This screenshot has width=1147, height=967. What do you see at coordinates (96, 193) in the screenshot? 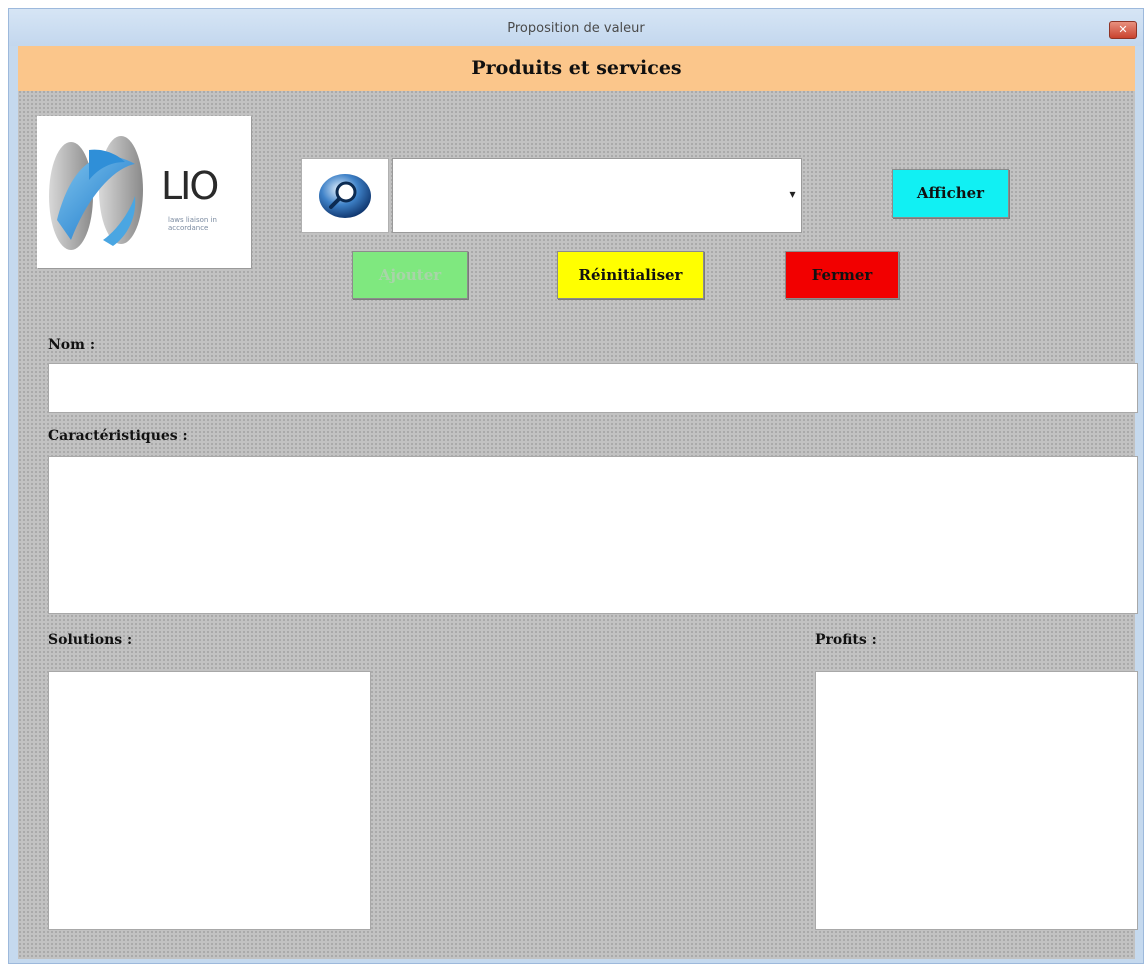
I see `lio-logo-icon` at bounding box center [96, 193].